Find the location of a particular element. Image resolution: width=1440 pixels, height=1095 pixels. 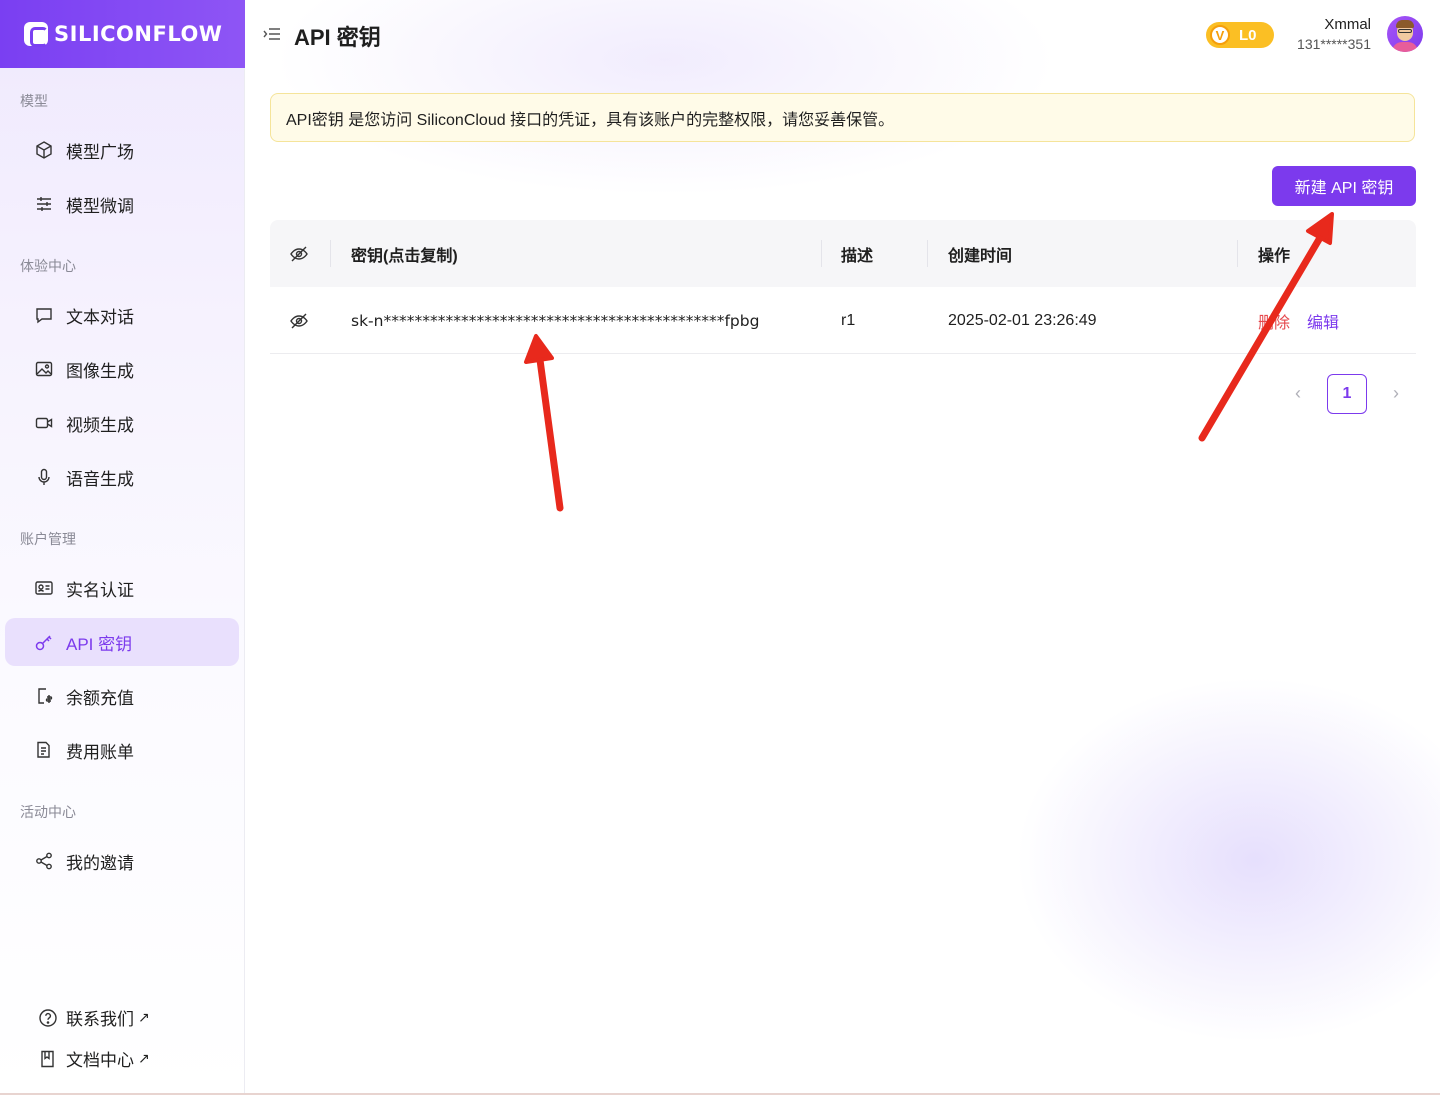

section-title-playground: 体验中心 is located at coordinates (48, 266).